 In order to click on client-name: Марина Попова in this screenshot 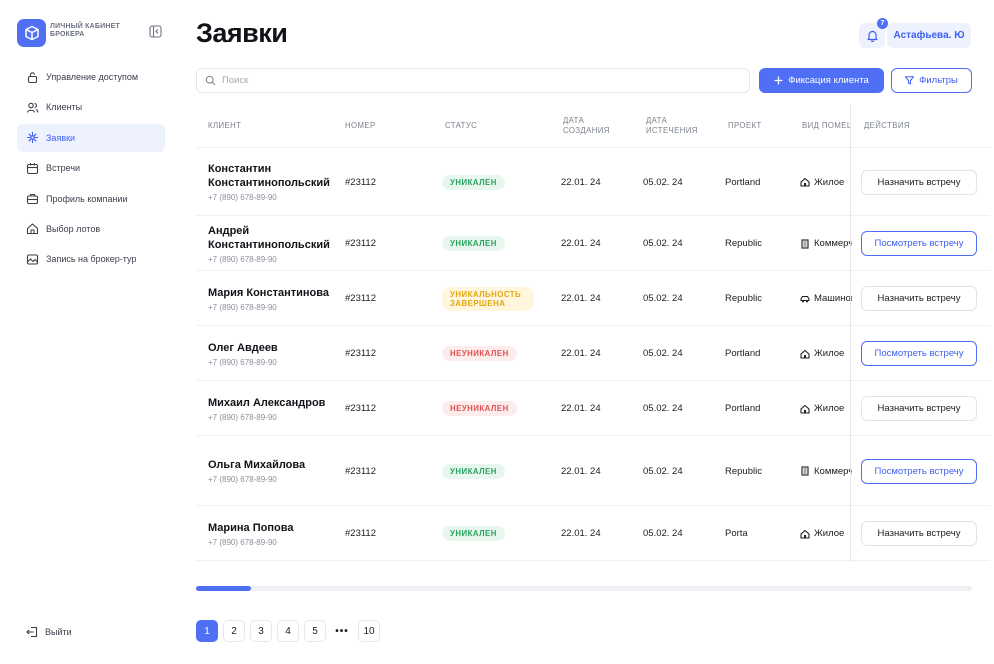, I will do `click(250, 528)`.